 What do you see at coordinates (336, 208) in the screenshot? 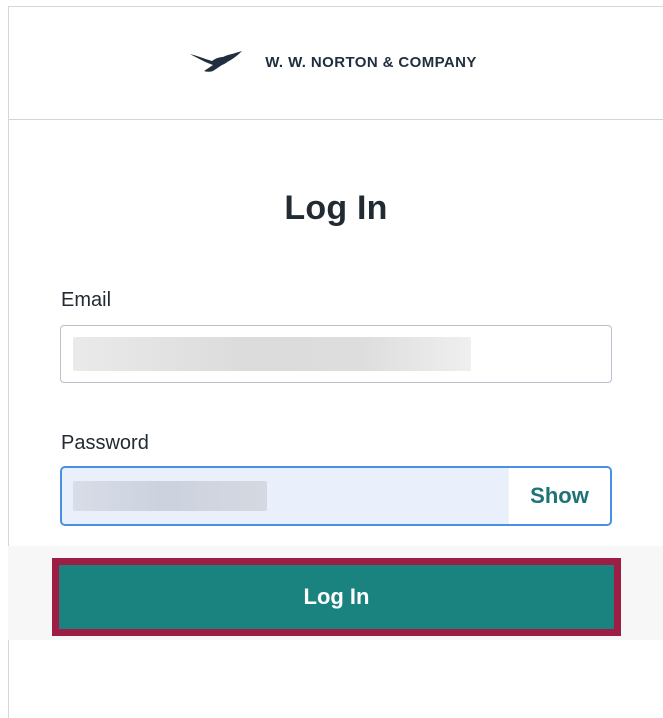
I see `page-title: Log In` at bounding box center [336, 208].